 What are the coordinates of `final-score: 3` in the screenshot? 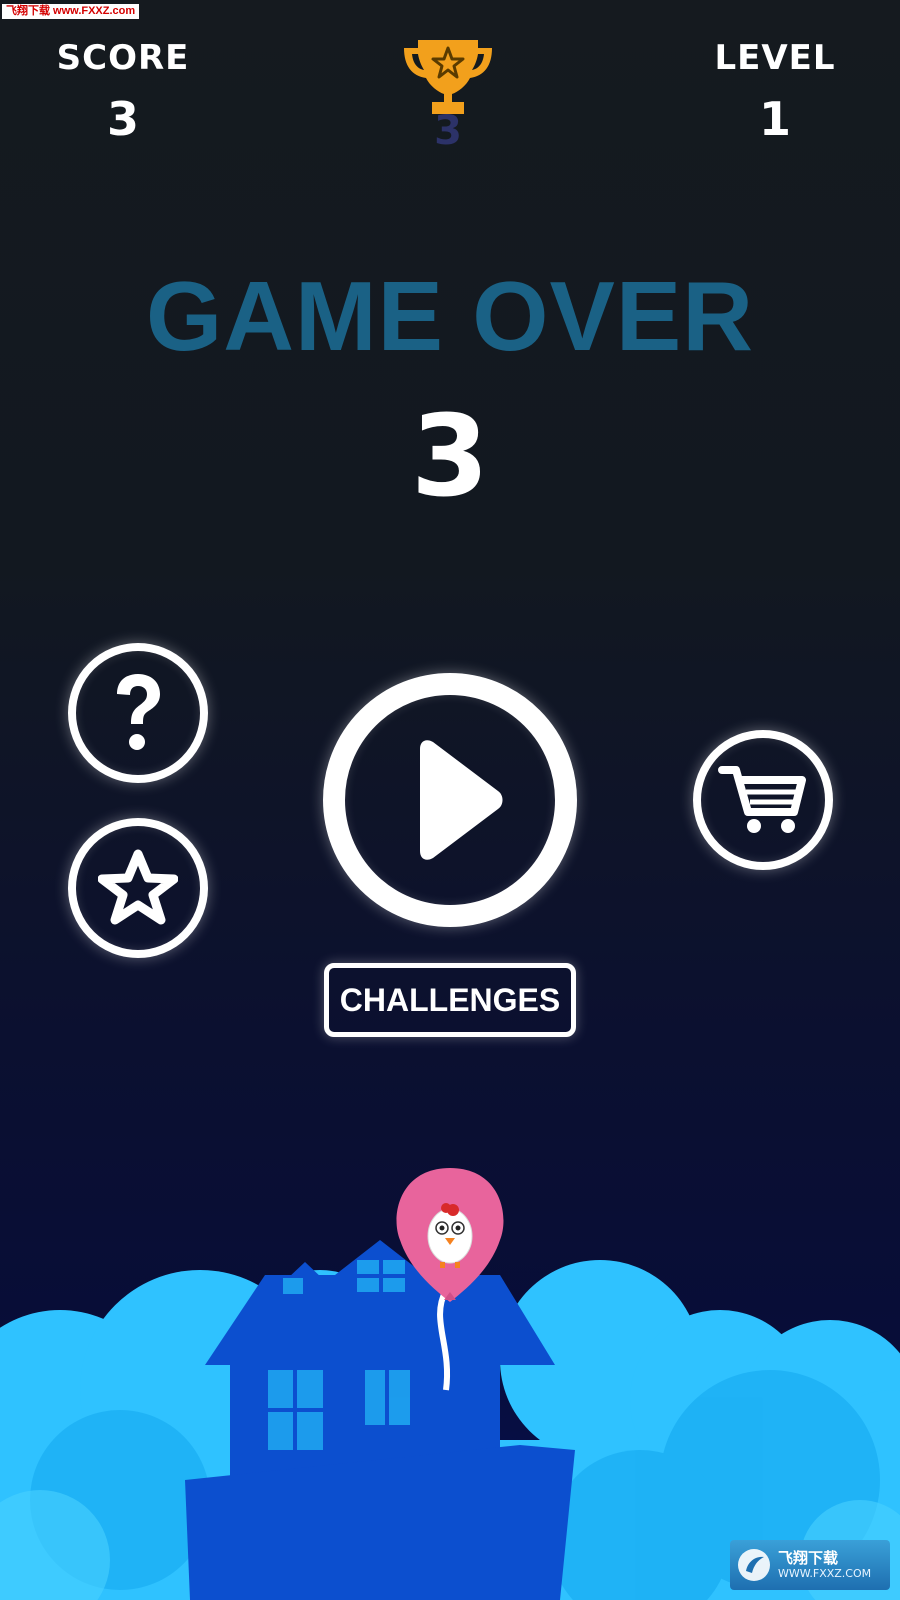 It's located at (450, 457).